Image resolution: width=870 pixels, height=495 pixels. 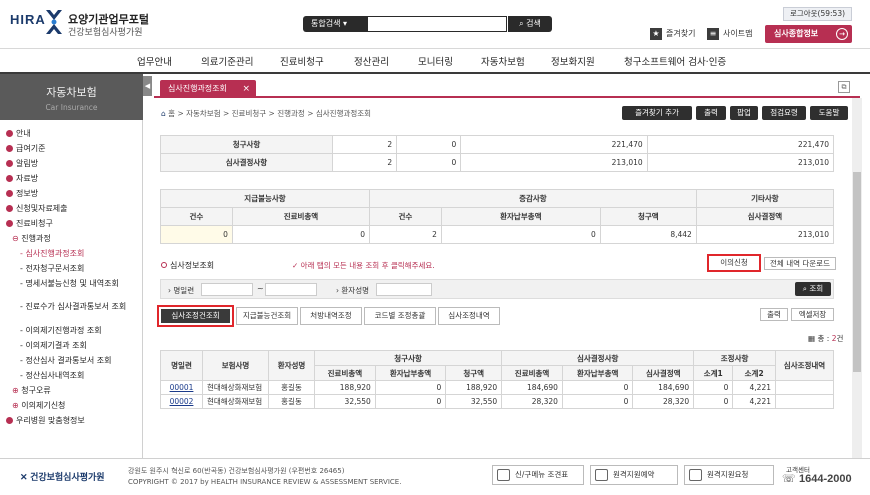 I want to click on column-header: 건수, so click(x=405, y=216).